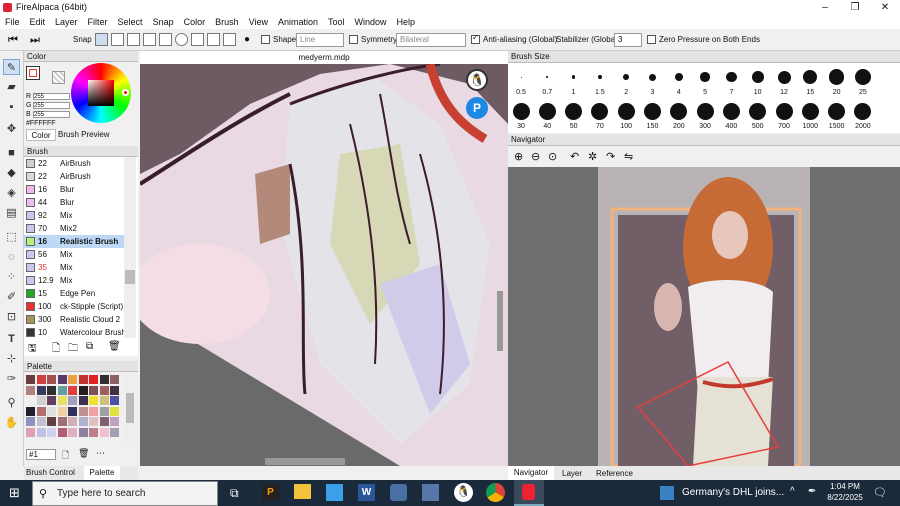 The width and height of the screenshot is (900, 506). What do you see at coordinates (32, 349) in the screenshot?
I see `brush-save-icon: 🖫` at bounding box center [32, 349].